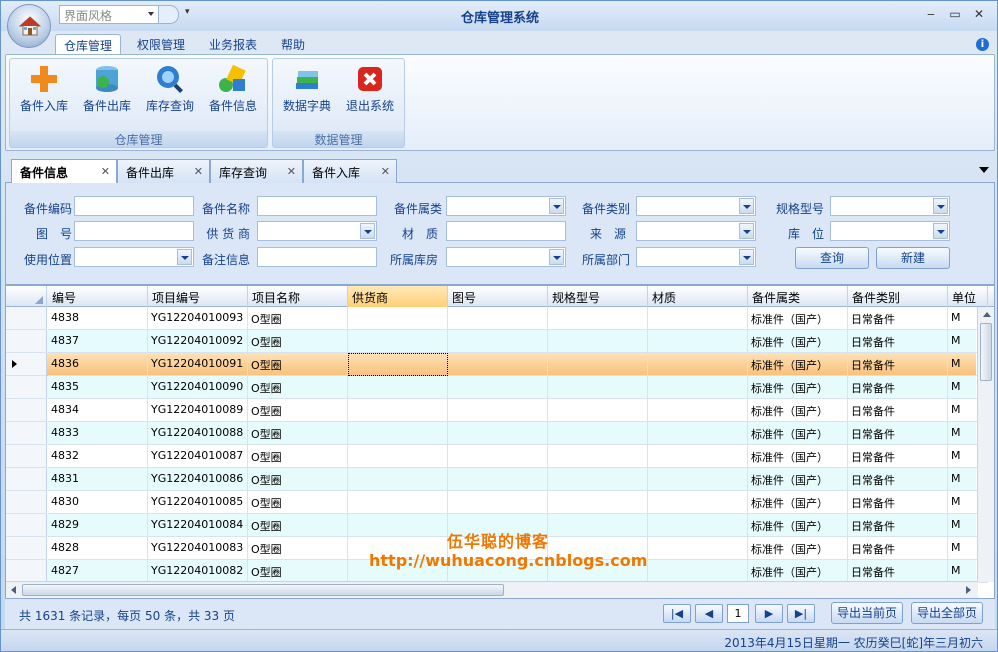  Describe the element at coordinates (134, 257) in the screenshot. I see `usage-position-select` at that location.